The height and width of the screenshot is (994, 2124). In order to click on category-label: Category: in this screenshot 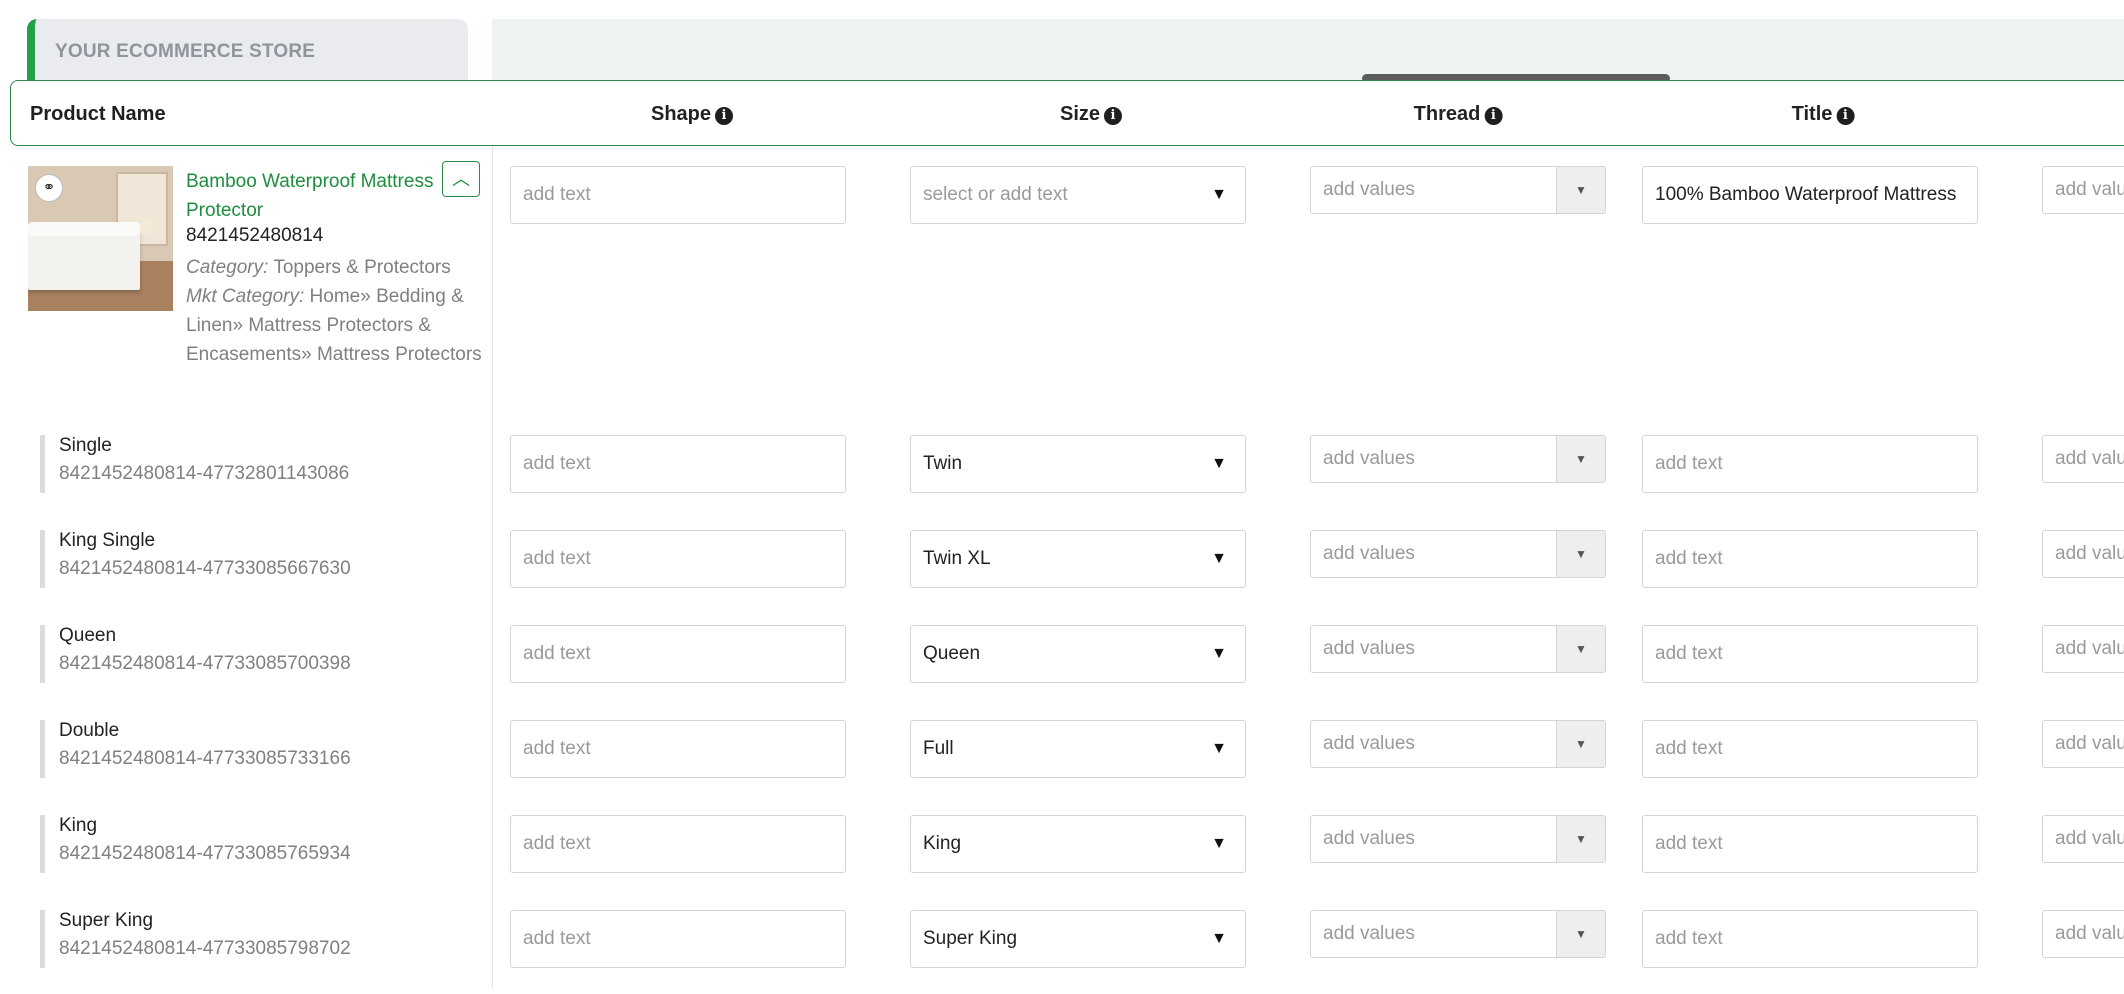, I will do `click(227, 267)`.